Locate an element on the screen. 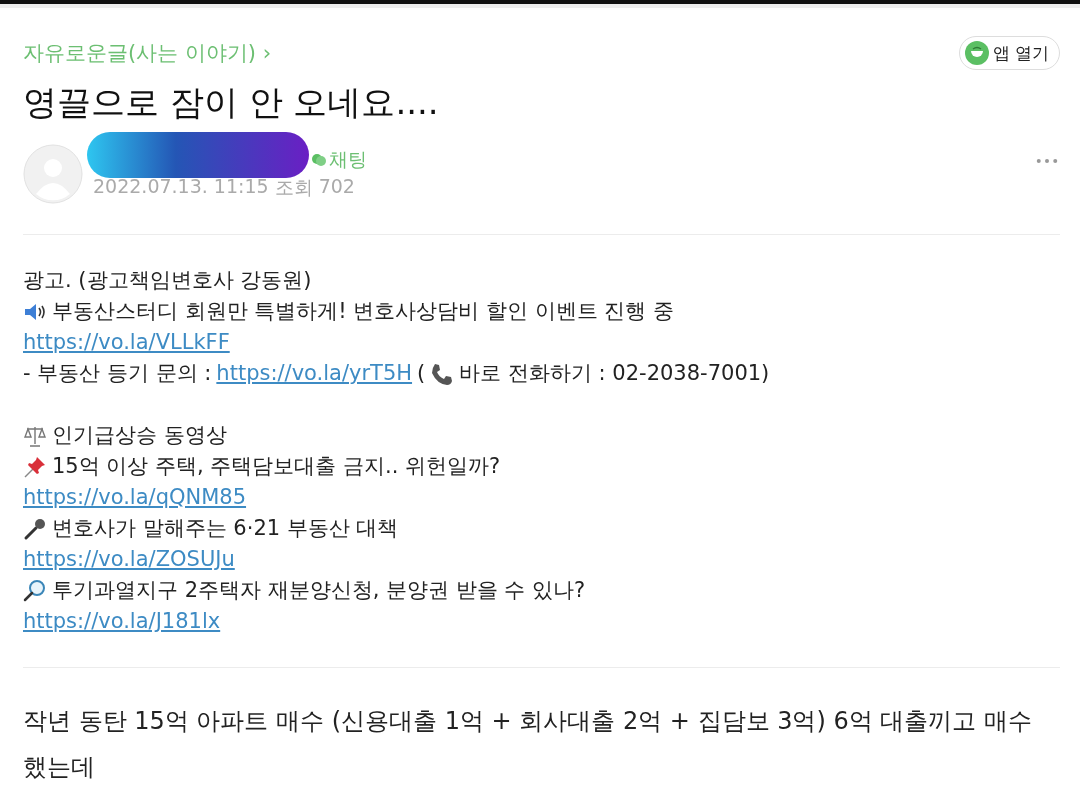 The height and width of the screenshot is (800, 1080). ad-text: 부동산스터디 회원만 특별하게! 변호사상담비 할인 이벤트 진행 중 is located at coordinates (363, 311).